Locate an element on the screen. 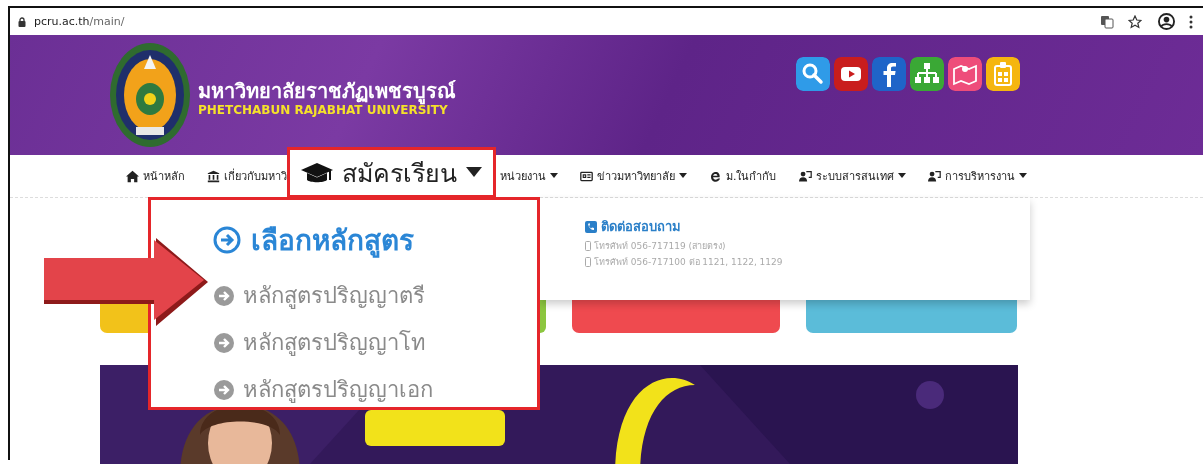 Image resolution: width=1203 pixels, height=464 pixels. columns-icon is located at coordinates (213, 176).